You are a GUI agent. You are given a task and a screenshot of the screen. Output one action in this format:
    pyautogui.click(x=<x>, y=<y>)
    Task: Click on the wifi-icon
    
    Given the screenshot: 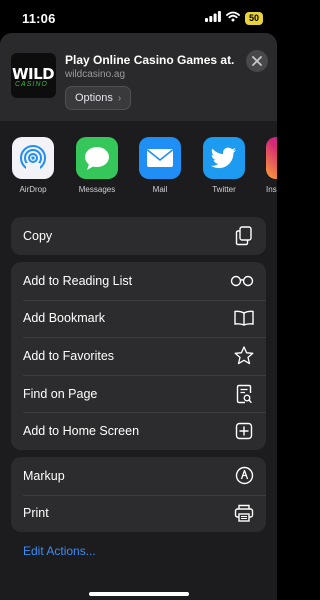 What is the action you would take?
    pyautogui.click(x=233, y=18)
    